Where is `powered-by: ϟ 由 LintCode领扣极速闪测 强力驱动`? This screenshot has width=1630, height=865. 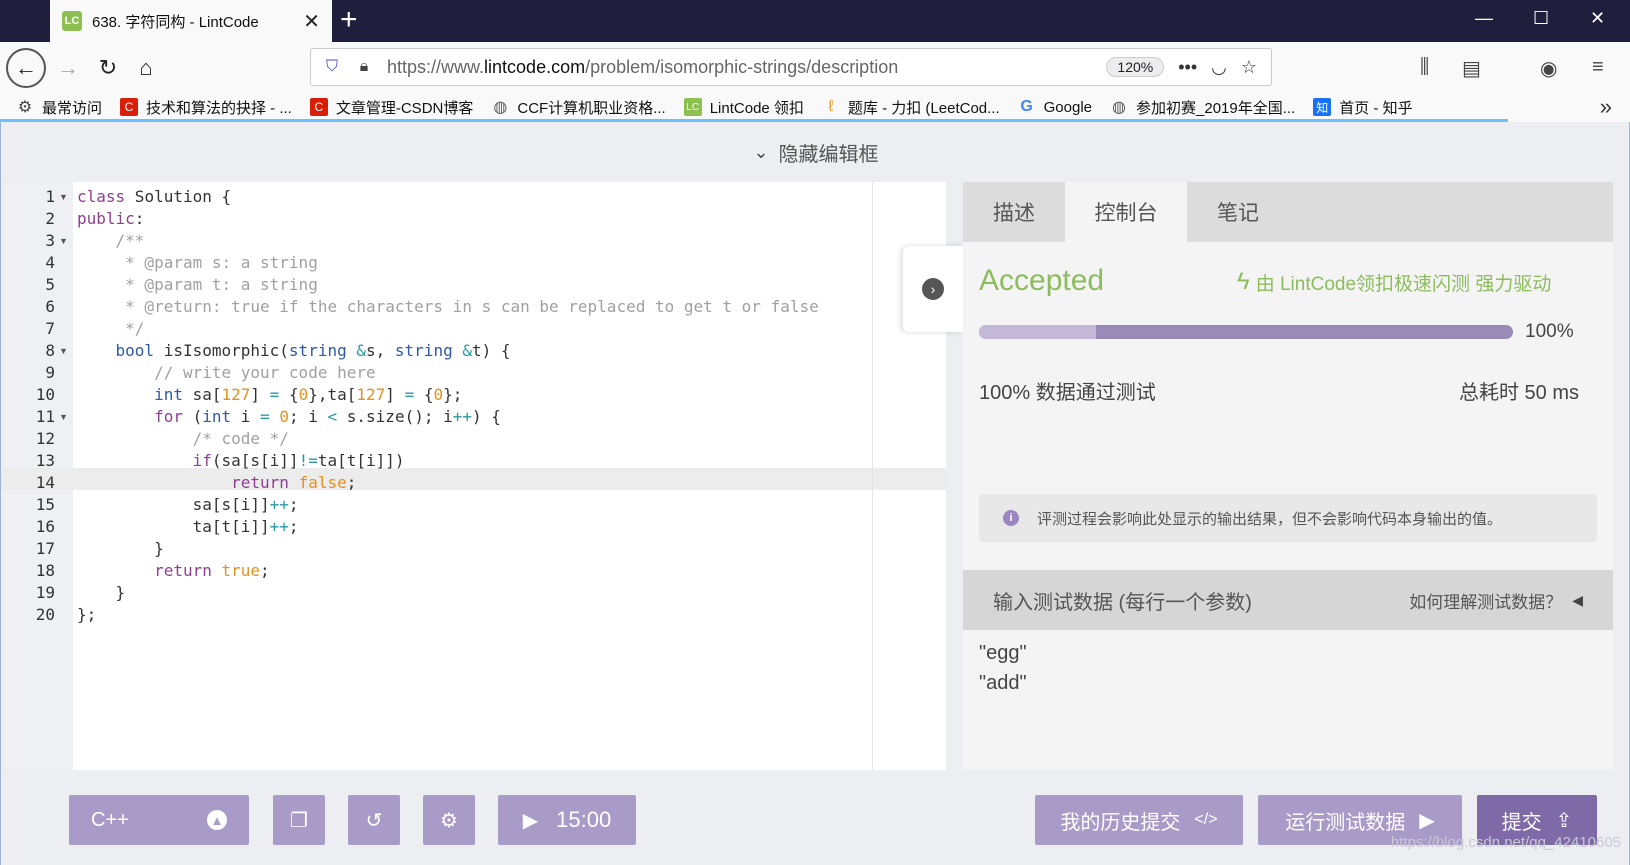 powered-by: ϟ 由 LintCode领扣极速闪测 强力驱动 is located at coordinates (1394, 282).